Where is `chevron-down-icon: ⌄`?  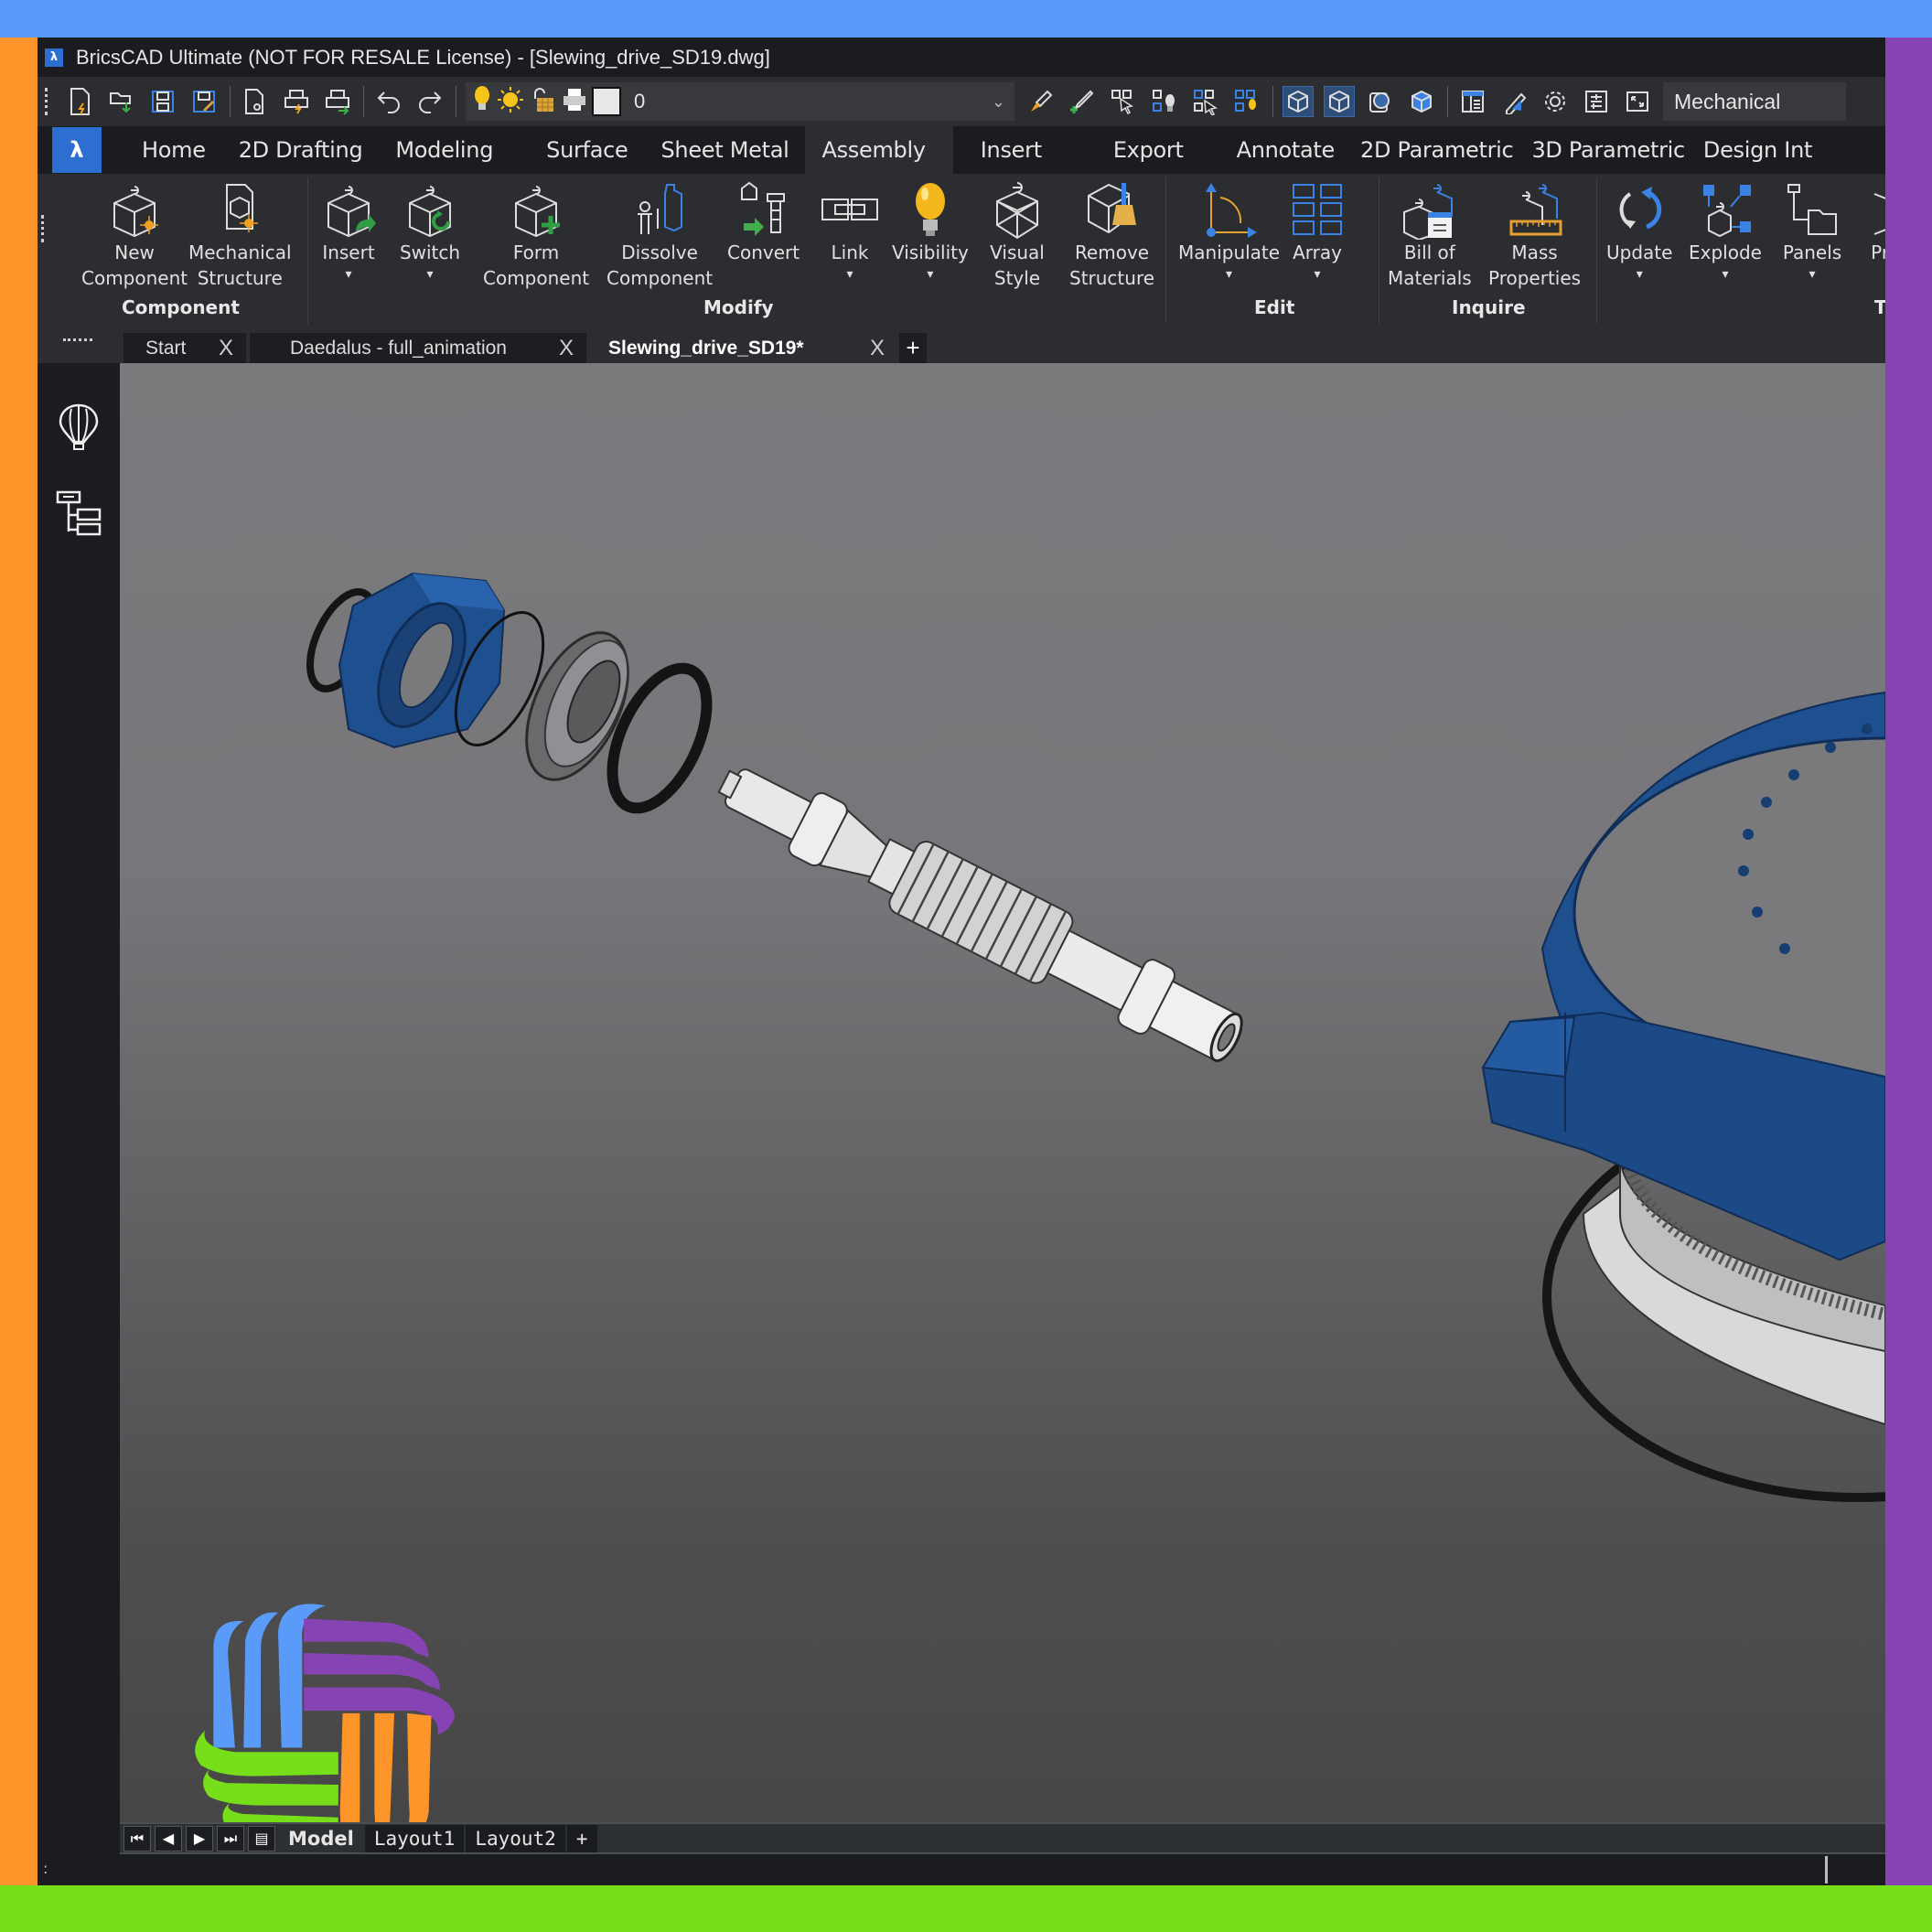
chevron-down-icon: ⌄ is located at coordinates (999, 102).